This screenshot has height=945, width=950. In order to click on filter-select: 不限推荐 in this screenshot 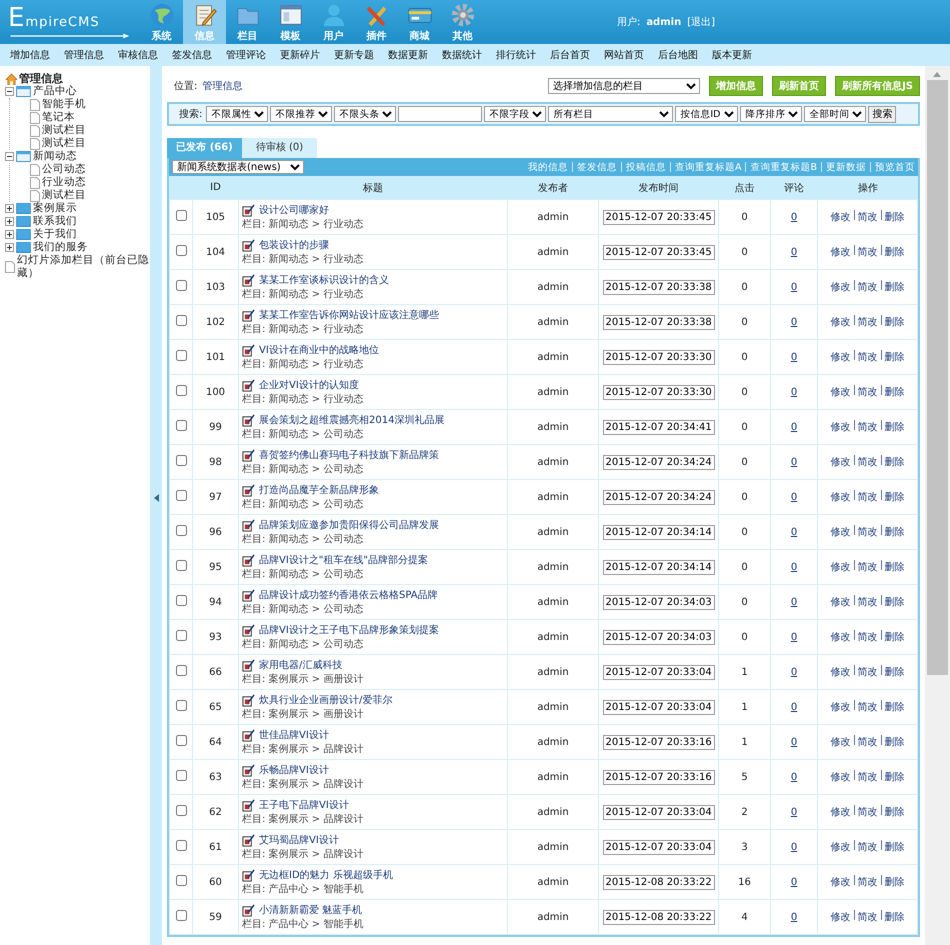, I will do `click(301, 114)`.